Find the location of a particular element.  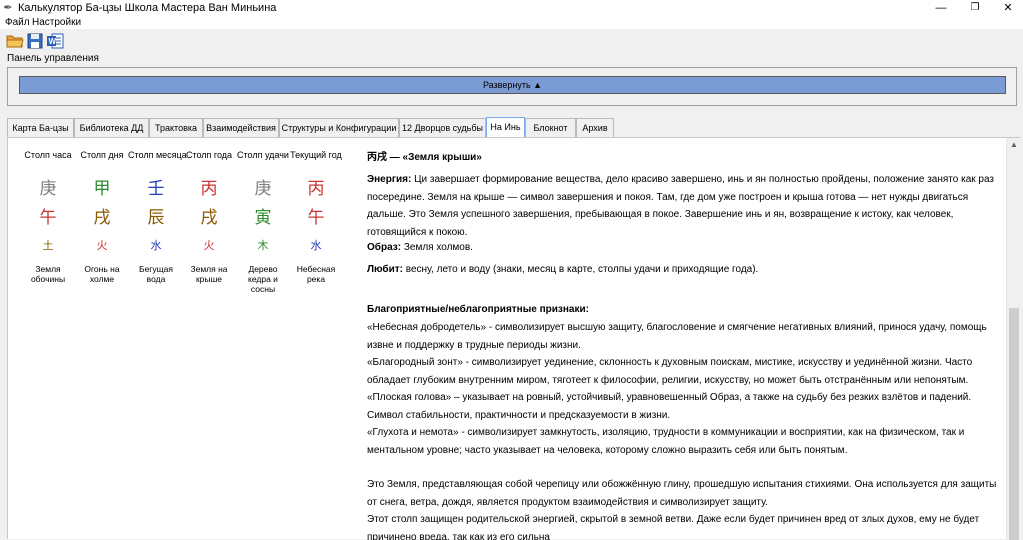

minimize-button: — is located at coordinates (941, 8).